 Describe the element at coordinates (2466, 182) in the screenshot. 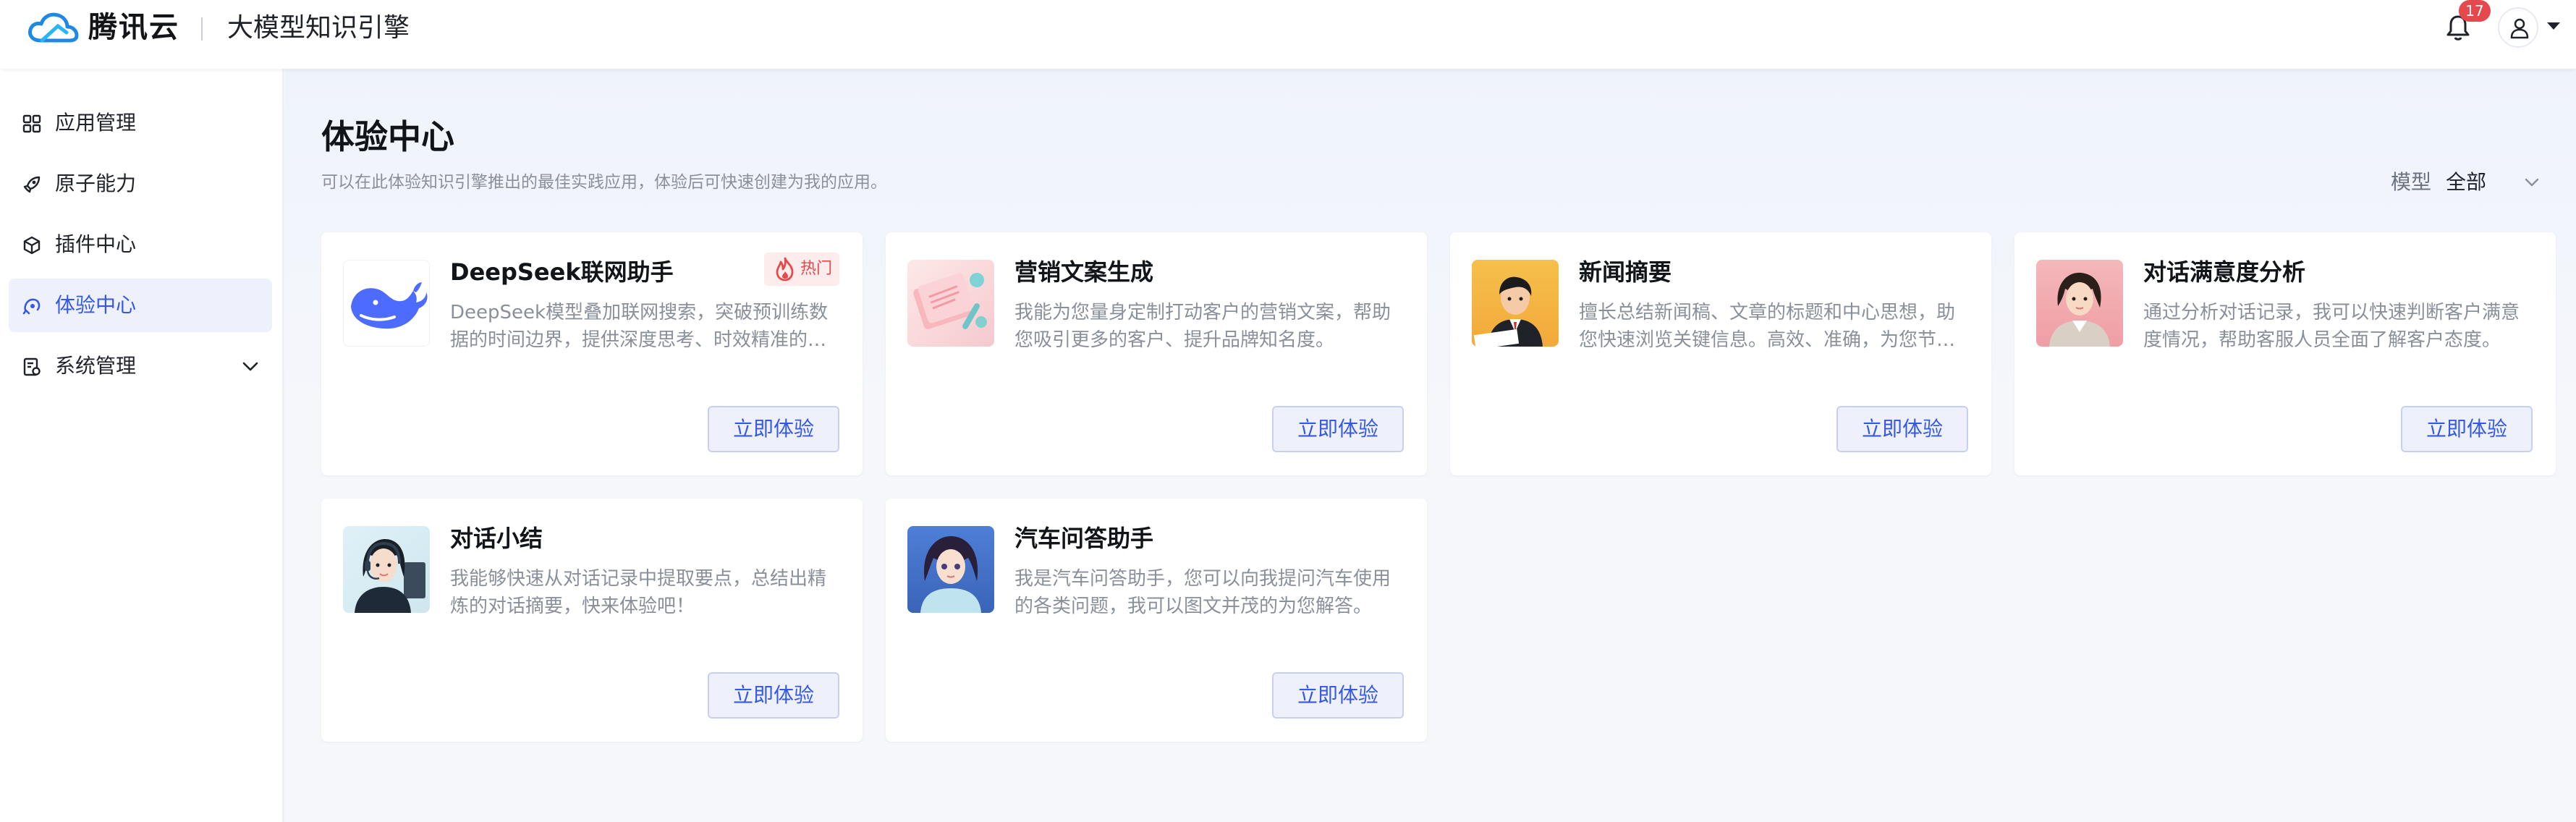

I see `model-filter-select: 全部` at that location.